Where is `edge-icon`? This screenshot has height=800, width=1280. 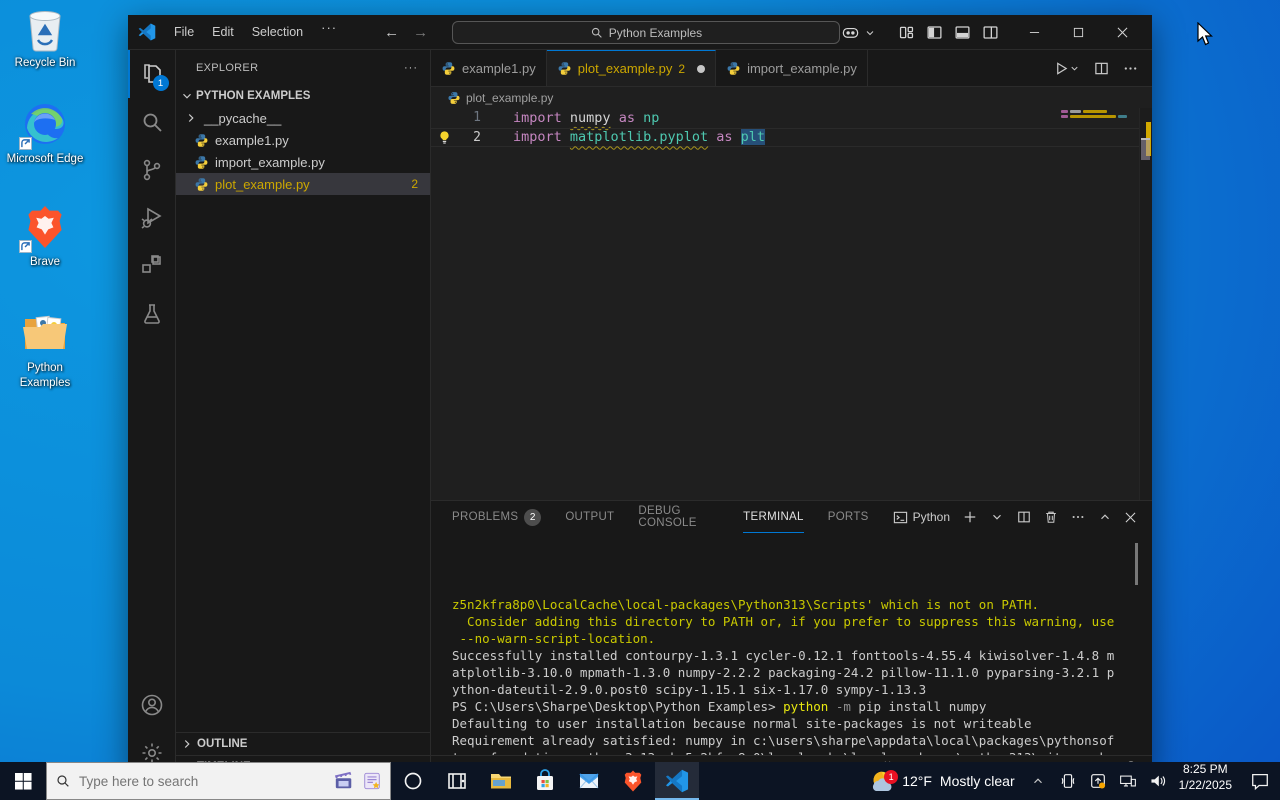
edge-icon is located at coordinates (44, 125).